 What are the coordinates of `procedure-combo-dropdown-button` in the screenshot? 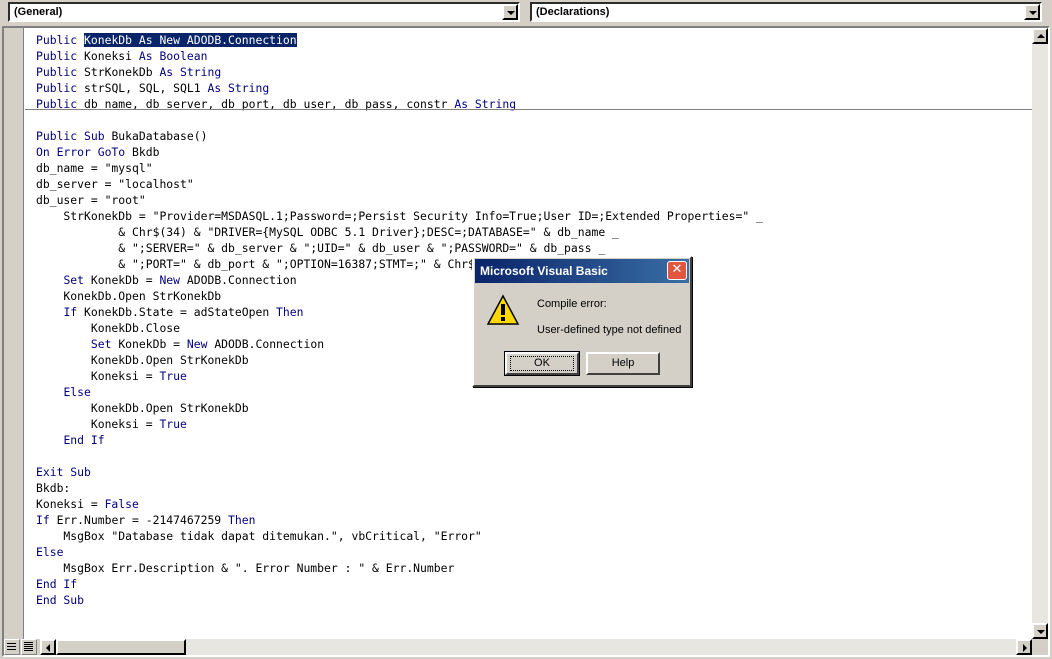 It's located at (1032, 12).